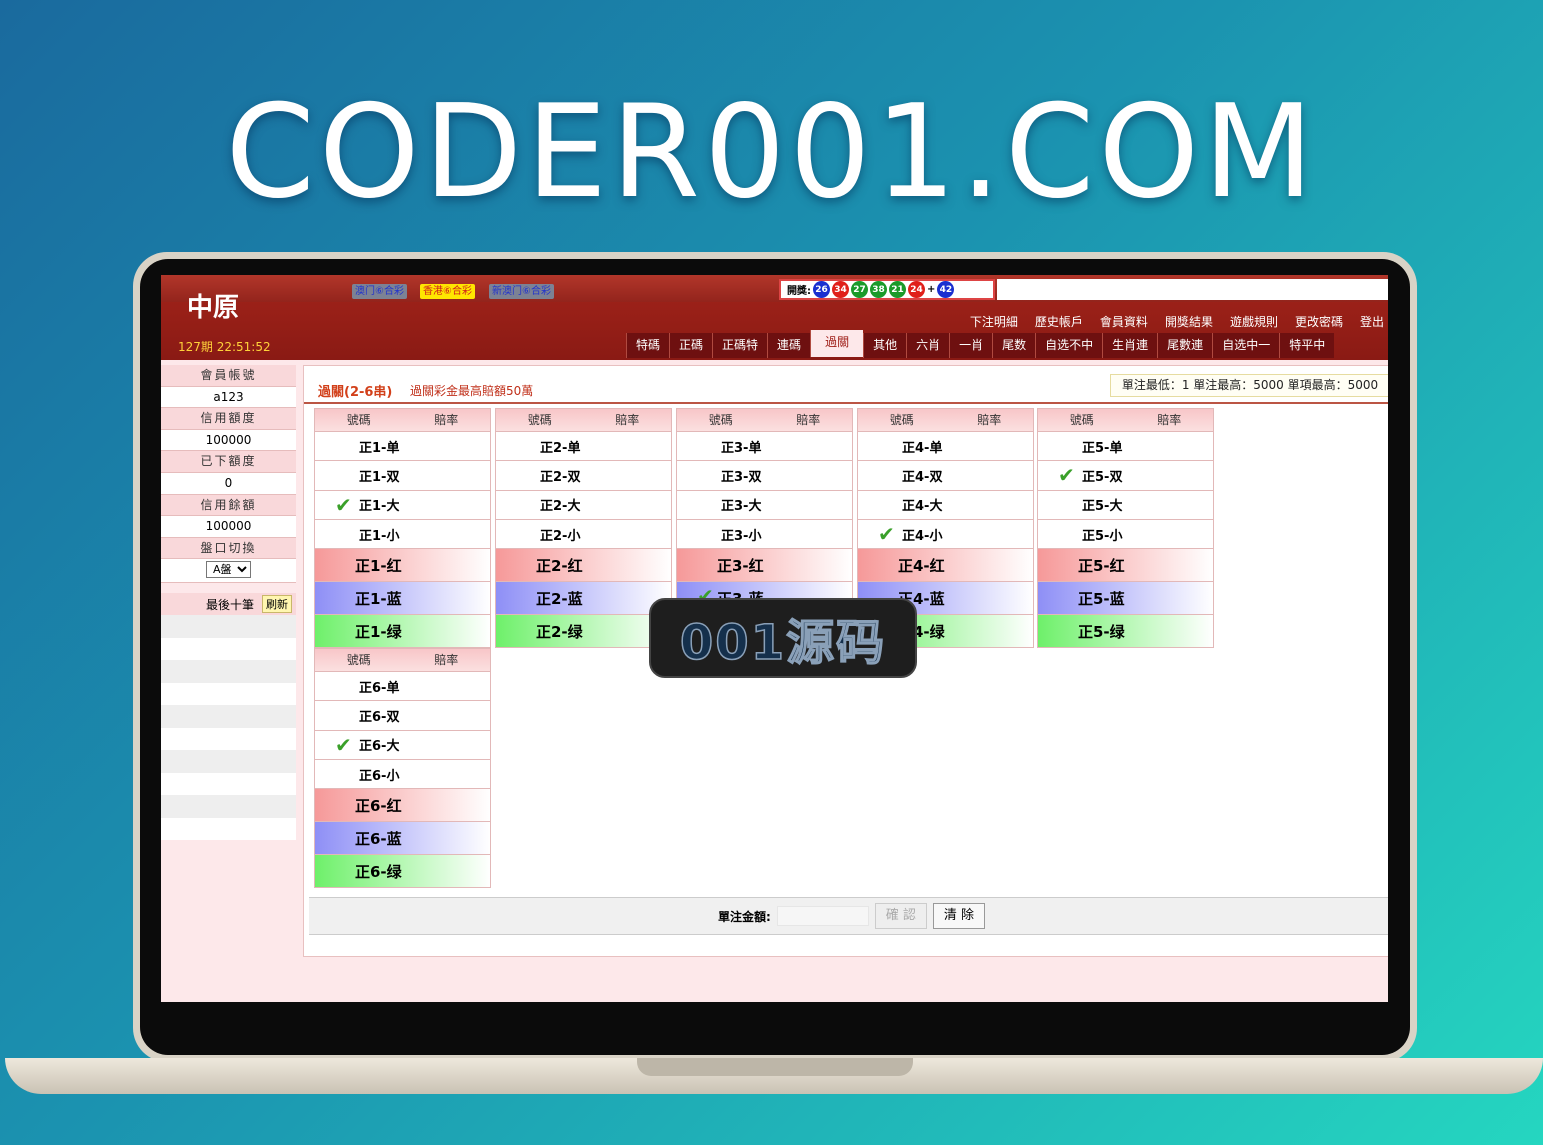 This screenshot has width=1543, height=1145. I want to click on tab: 生肖連, so click(1130, 345).